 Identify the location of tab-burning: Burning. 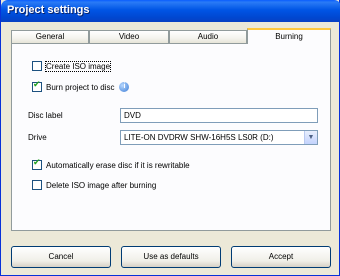
(289, 36).